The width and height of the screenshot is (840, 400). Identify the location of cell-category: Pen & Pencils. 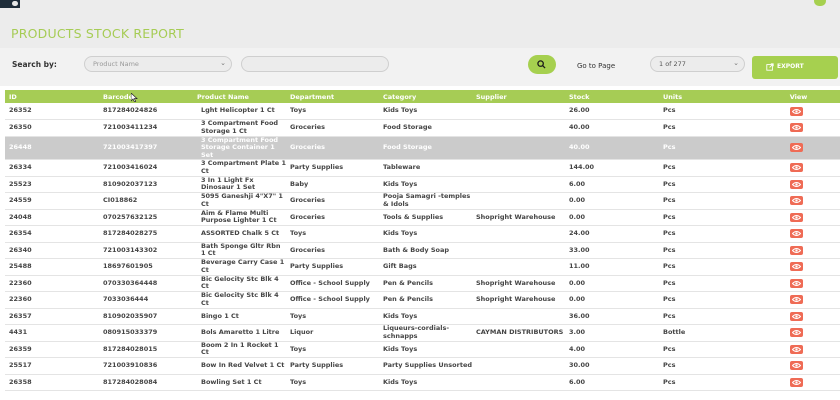
(408, 282).